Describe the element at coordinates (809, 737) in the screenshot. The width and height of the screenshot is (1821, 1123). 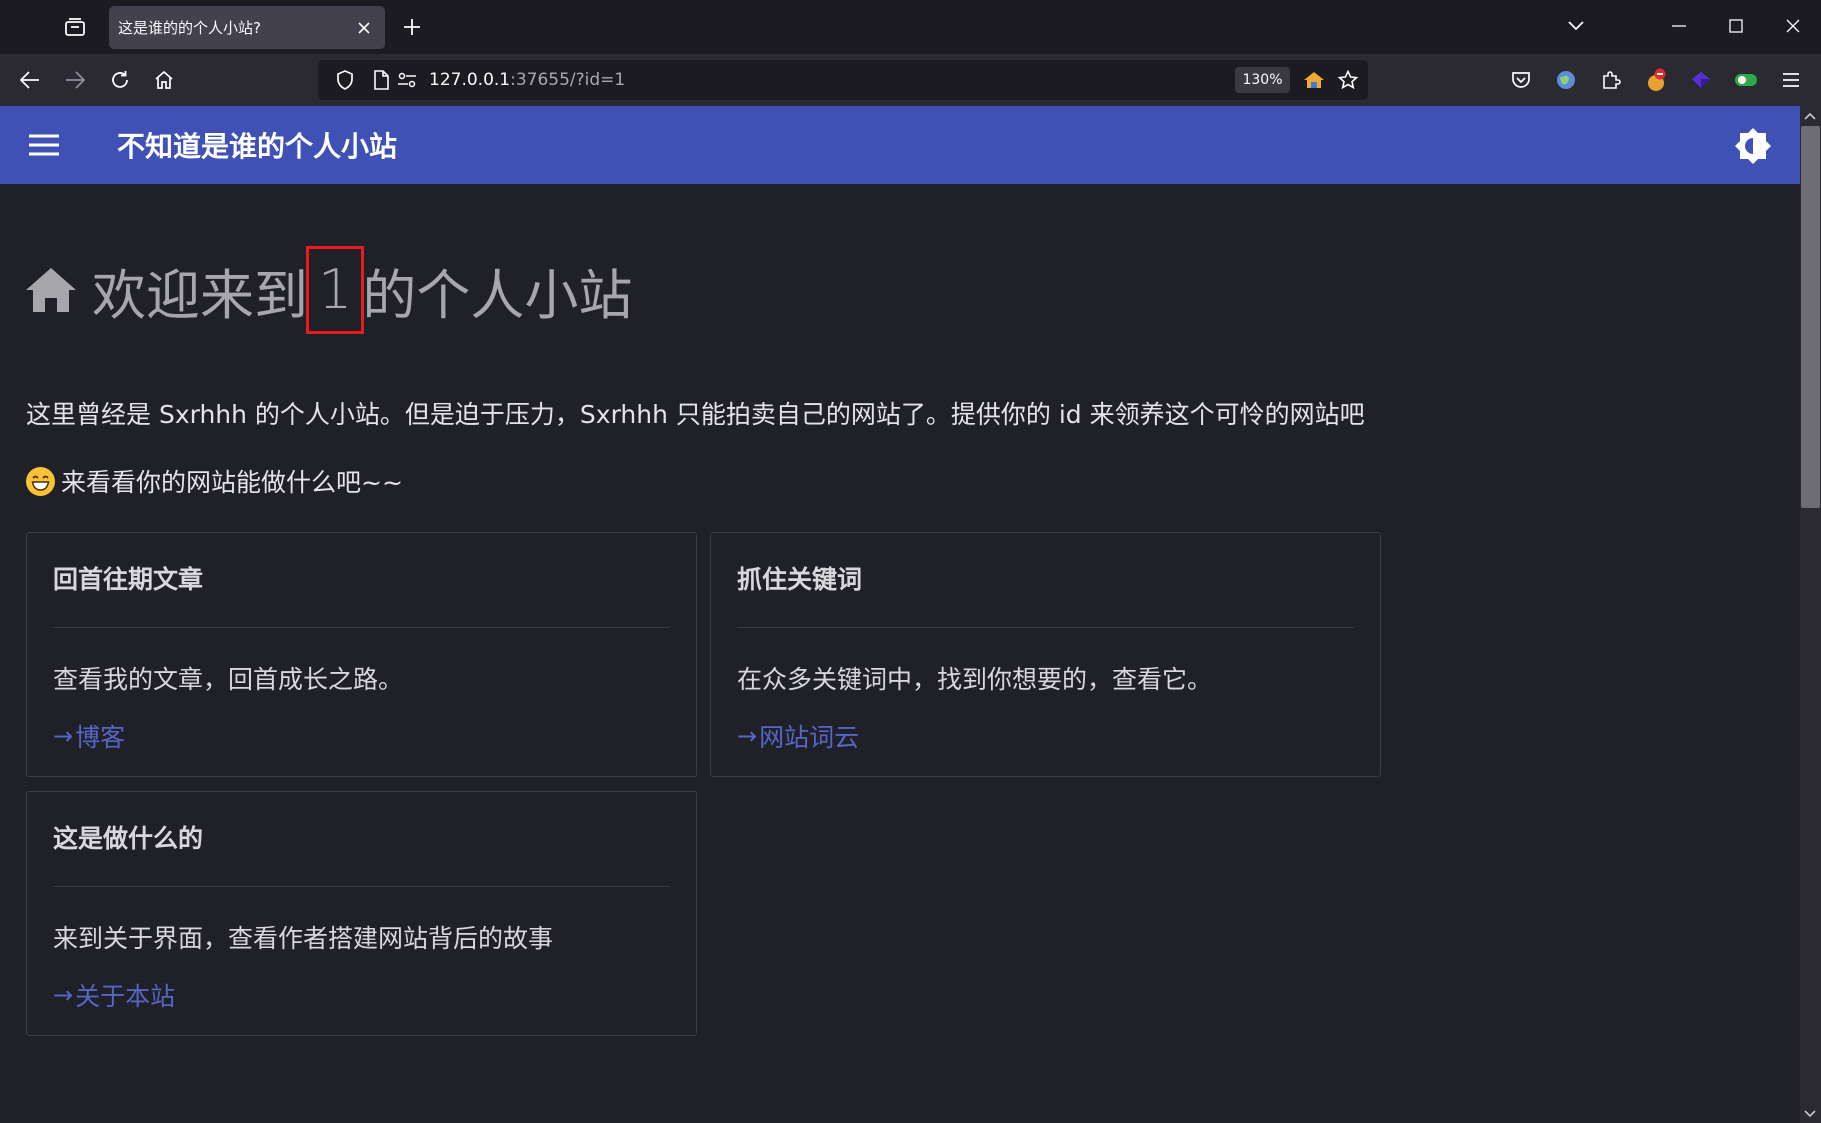
I see `wordcloud-link-label: 网站词云` at that location.